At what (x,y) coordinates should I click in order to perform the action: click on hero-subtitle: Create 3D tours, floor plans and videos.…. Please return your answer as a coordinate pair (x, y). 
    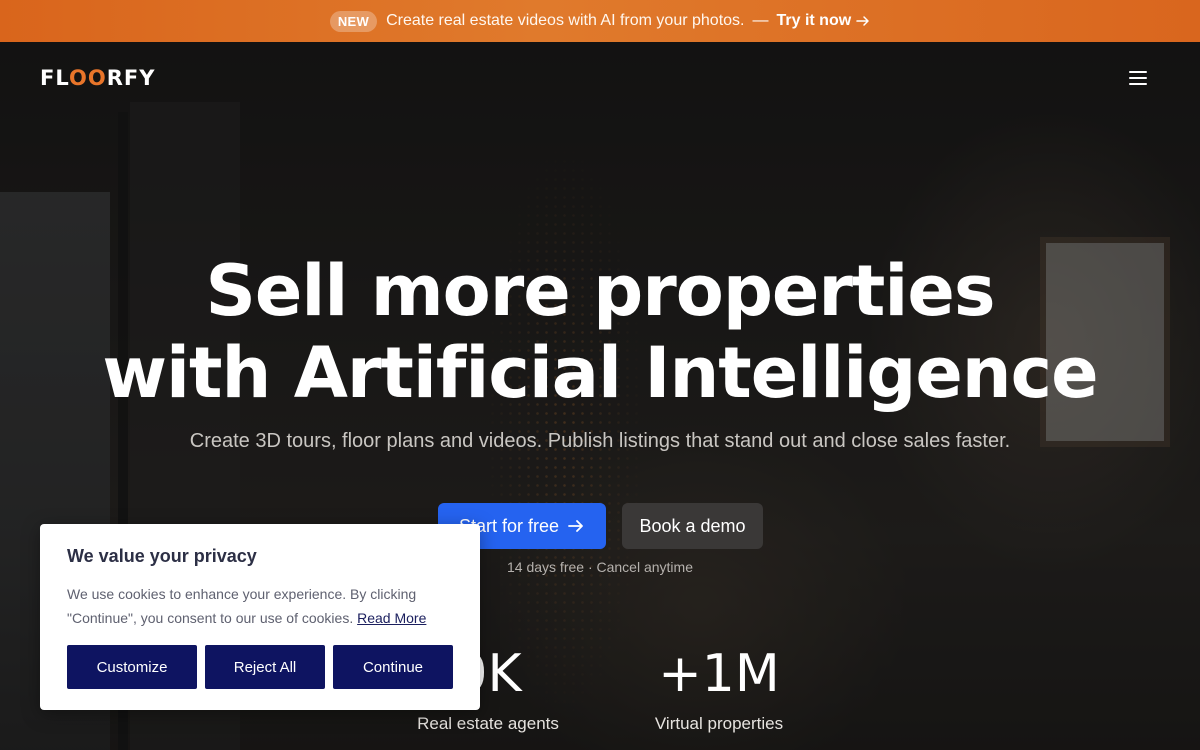
    Looking at the image, I should click on (600, 441).